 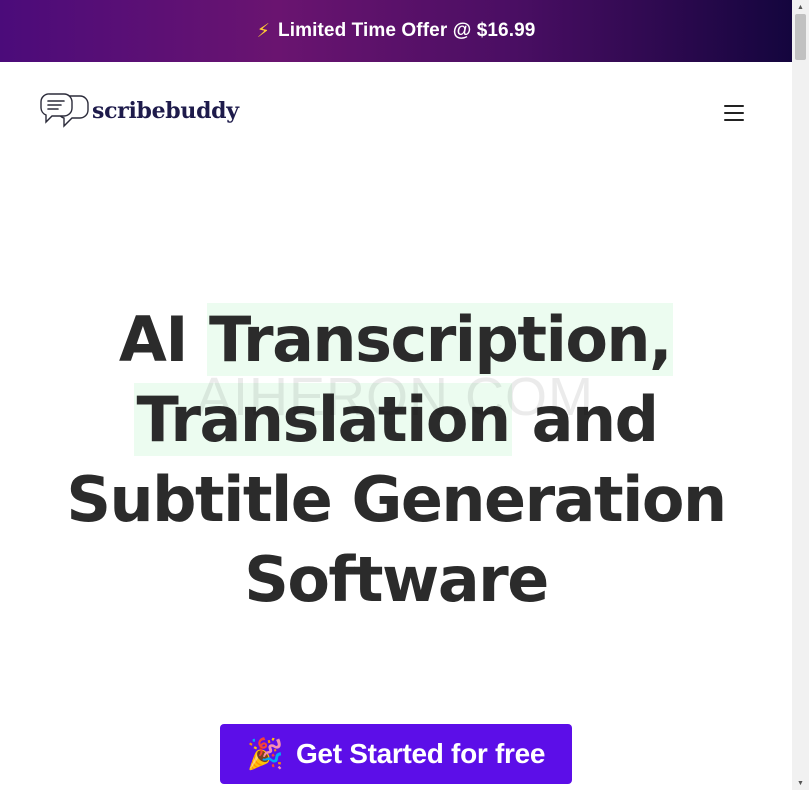 I want to click on hero-title-highlight-2: Translation, so click(x=323, y=419).